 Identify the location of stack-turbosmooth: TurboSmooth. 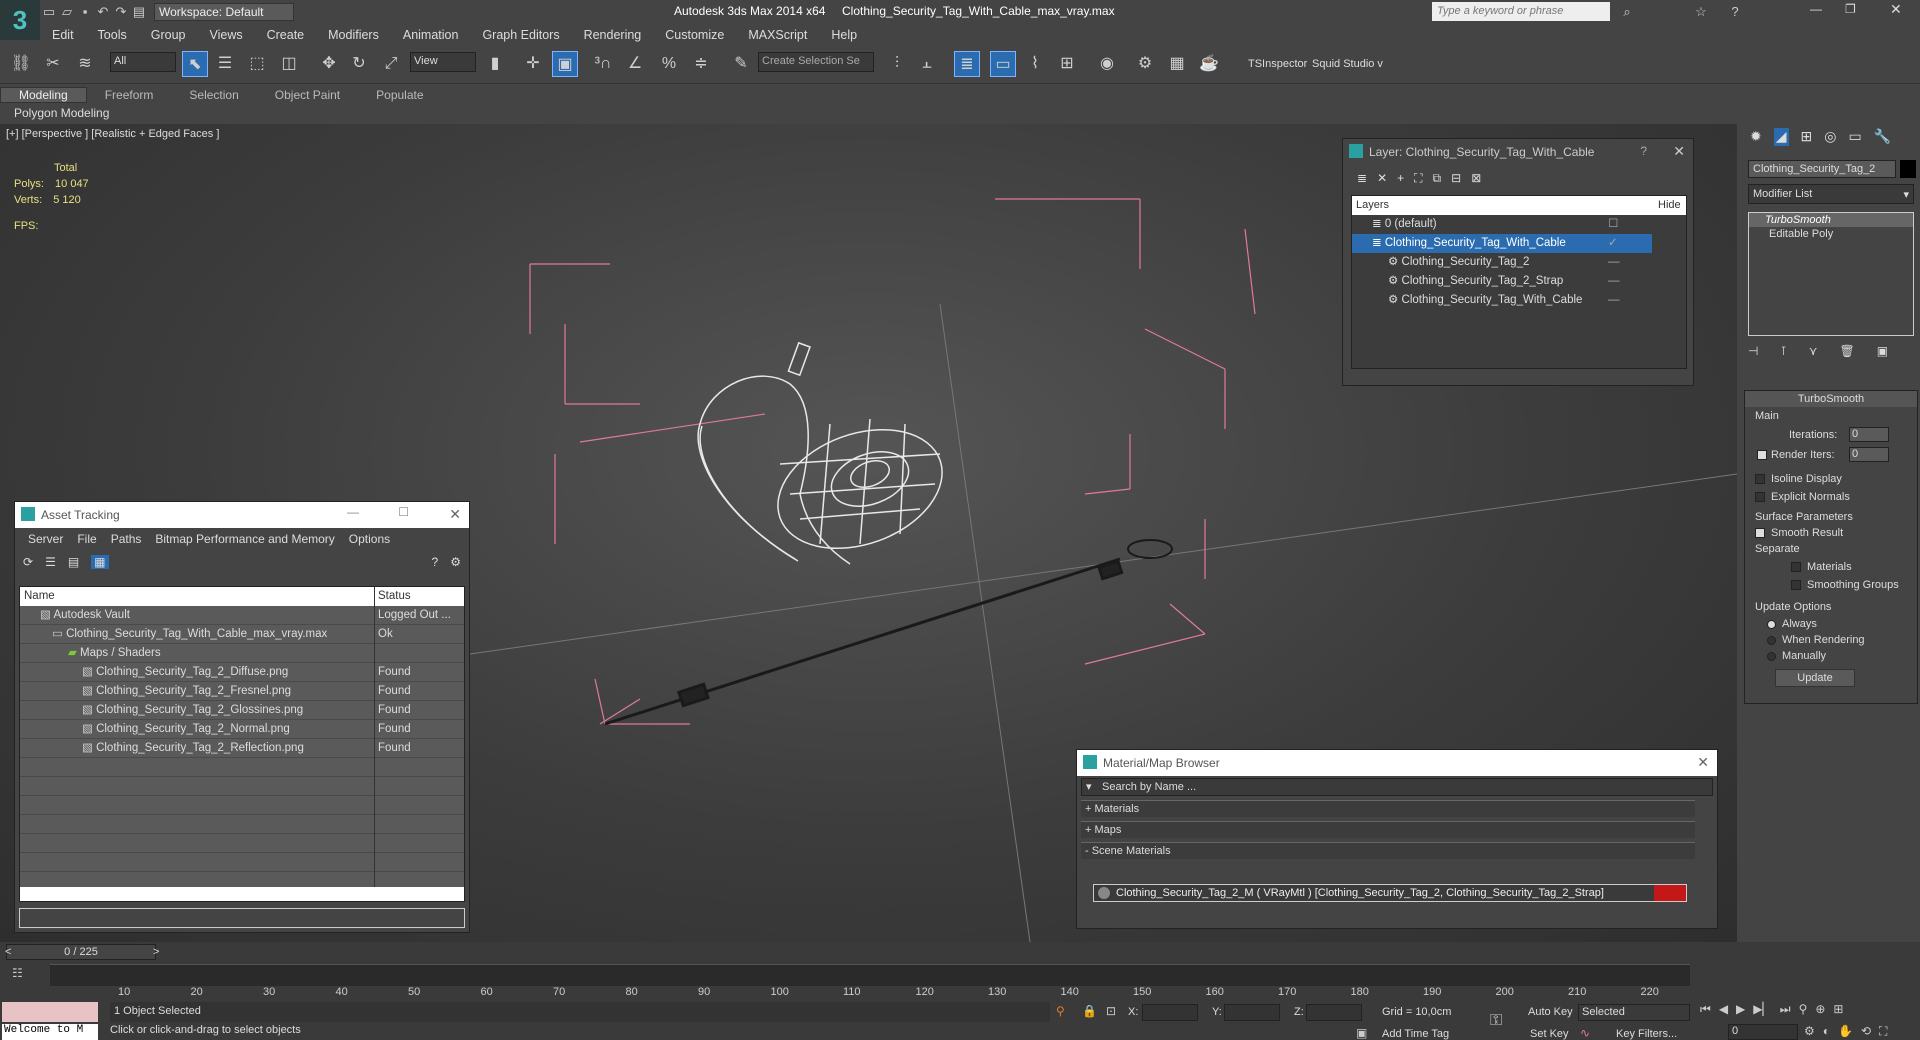
(1831, 220).